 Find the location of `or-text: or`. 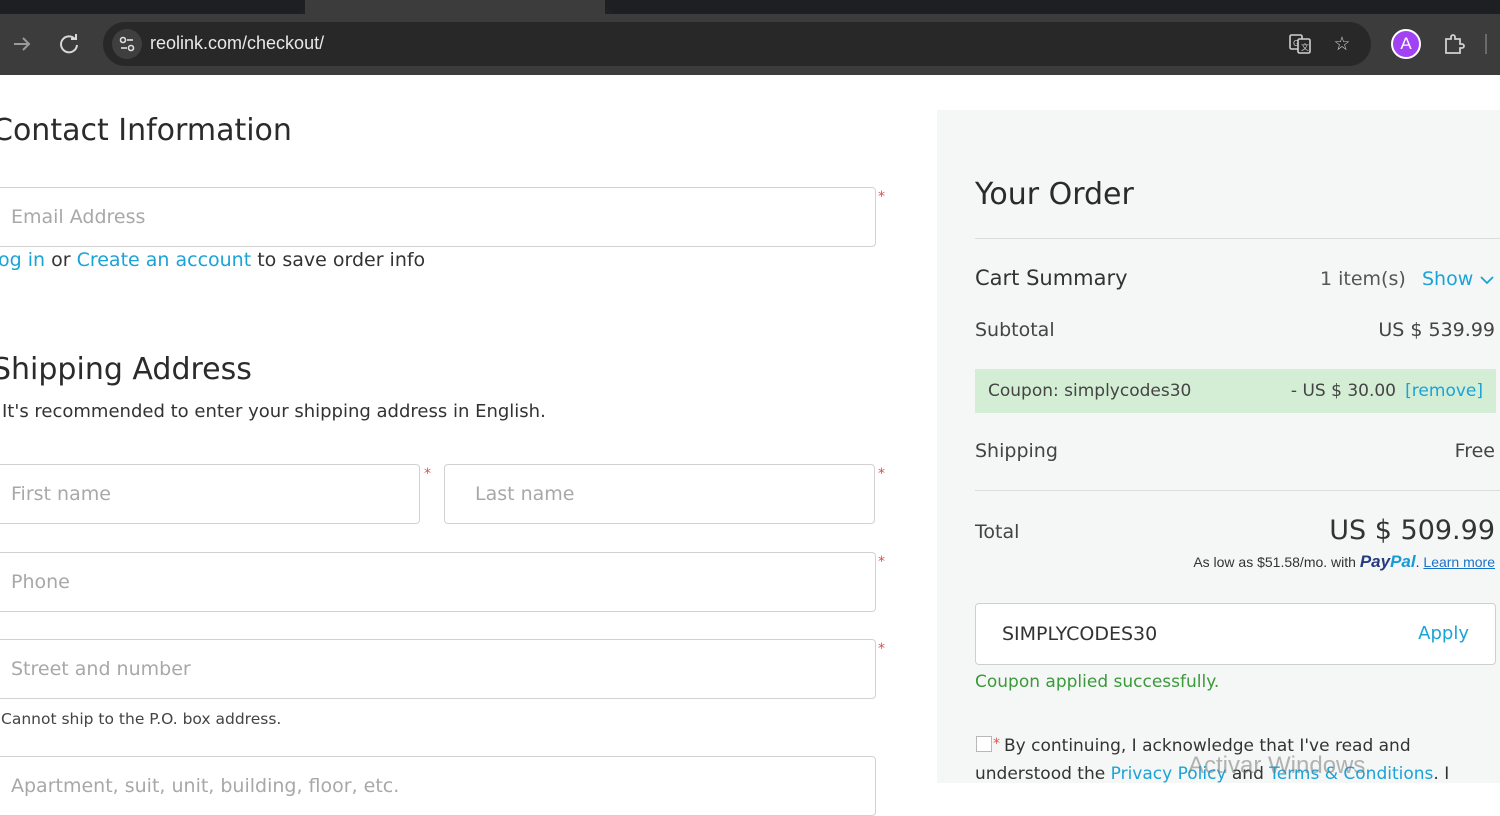

or-text: or is located at coordinates (61, 260).